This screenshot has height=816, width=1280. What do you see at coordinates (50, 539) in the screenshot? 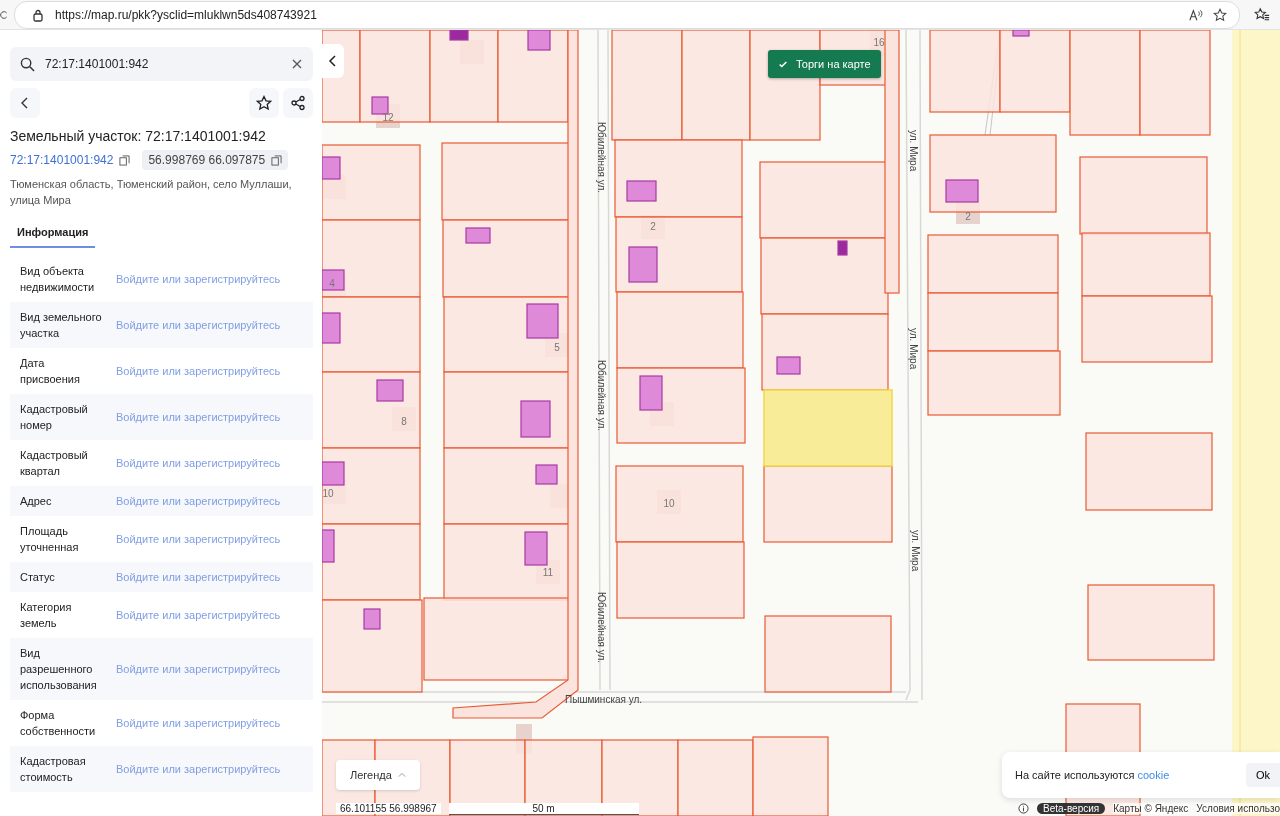
I see `field-label: Площадь уточненная` at bounding box center [50, 539].